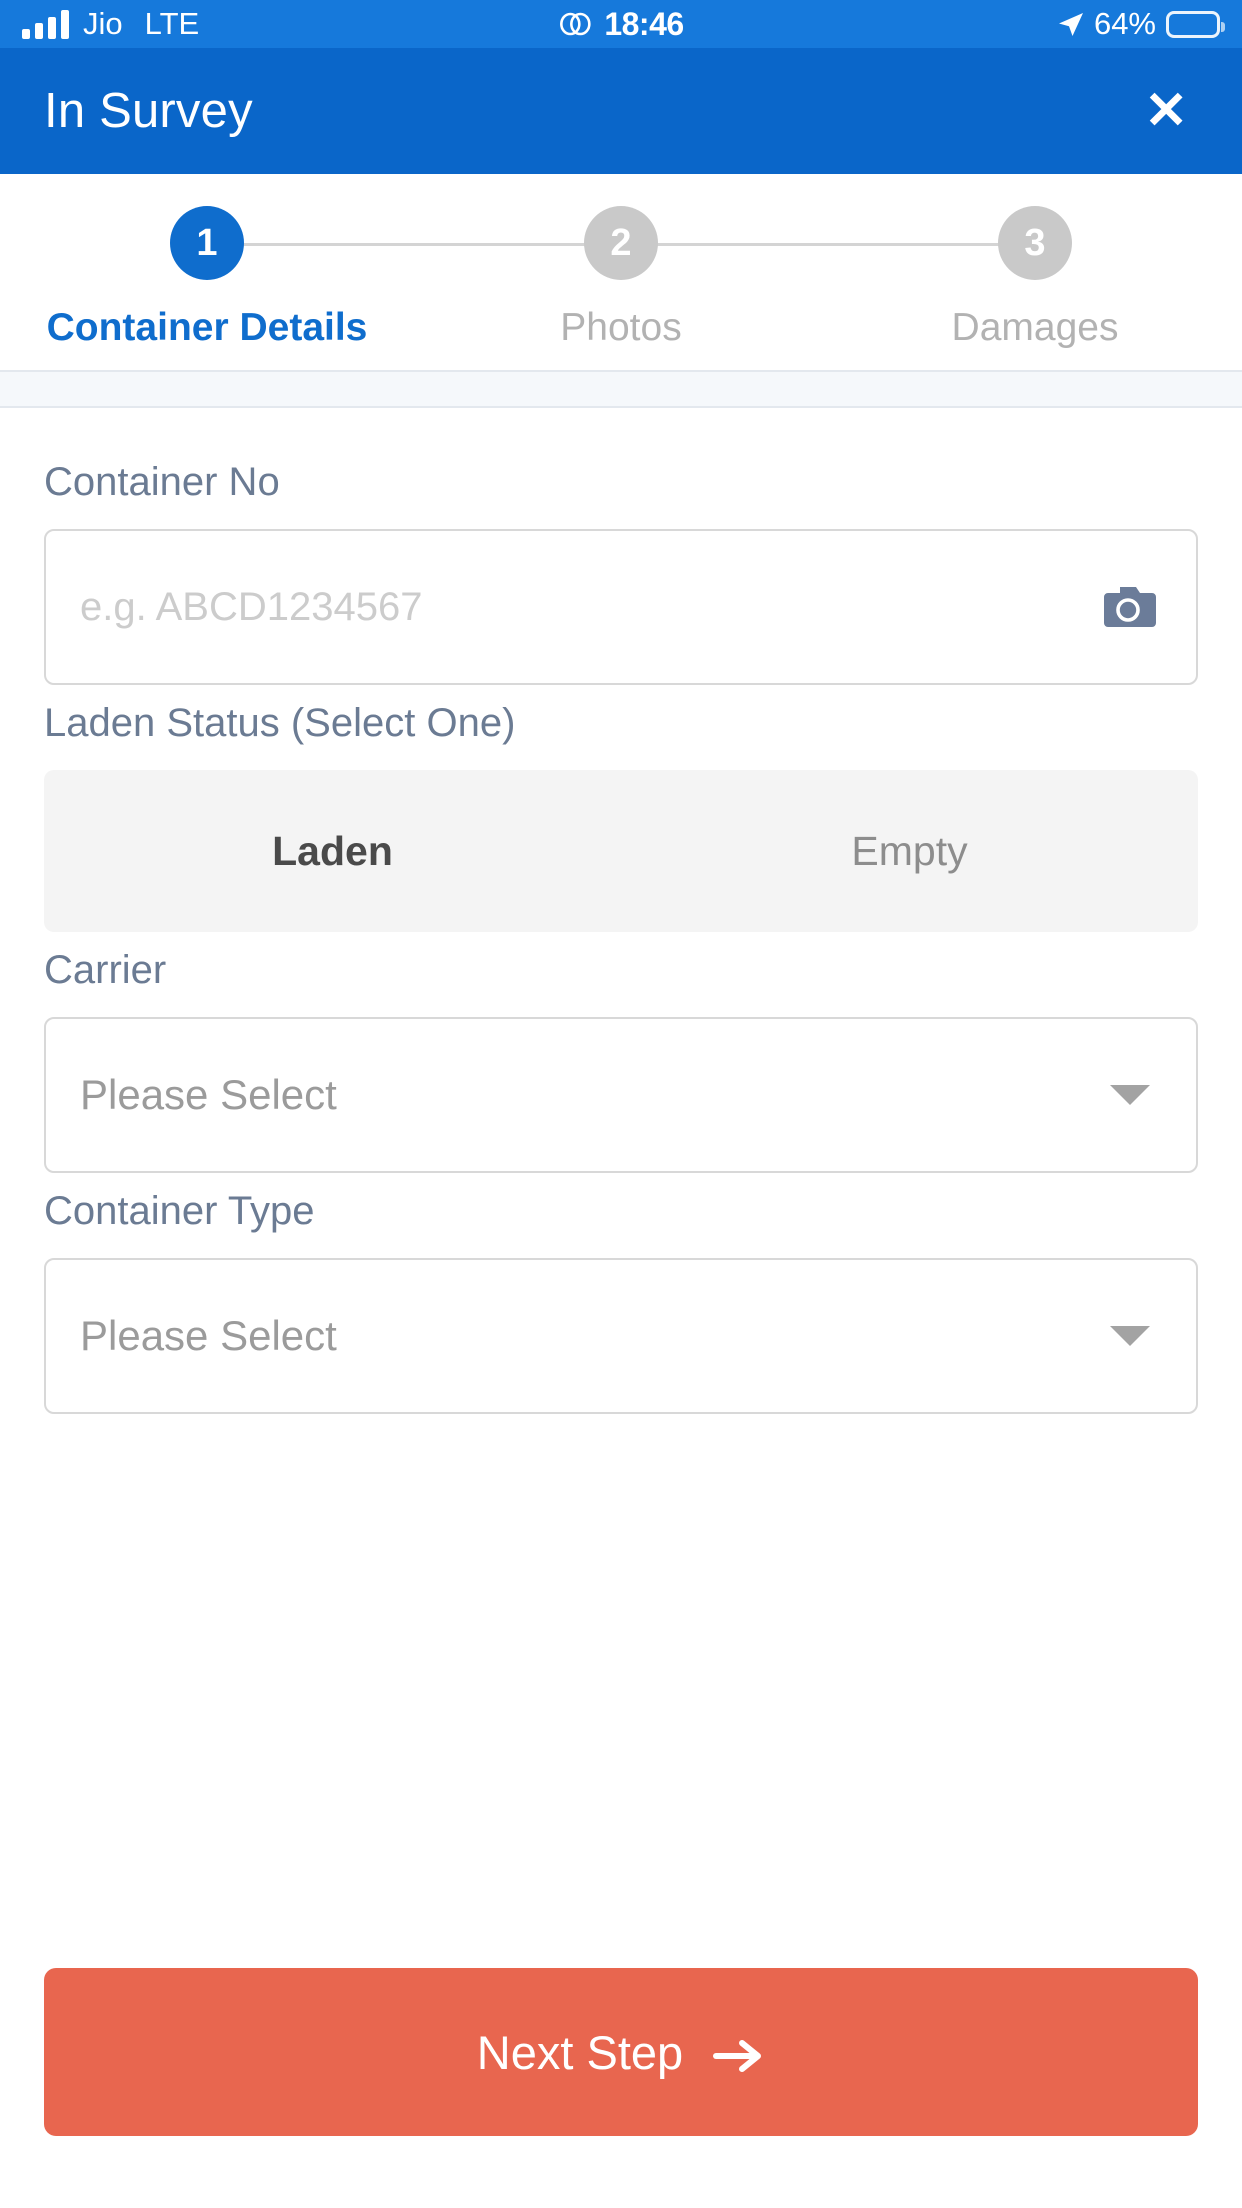  What do you see at coordinates (162, 482) in the screenshot?
I see `container-no-label: Container No` at bounding box center [162, 482].